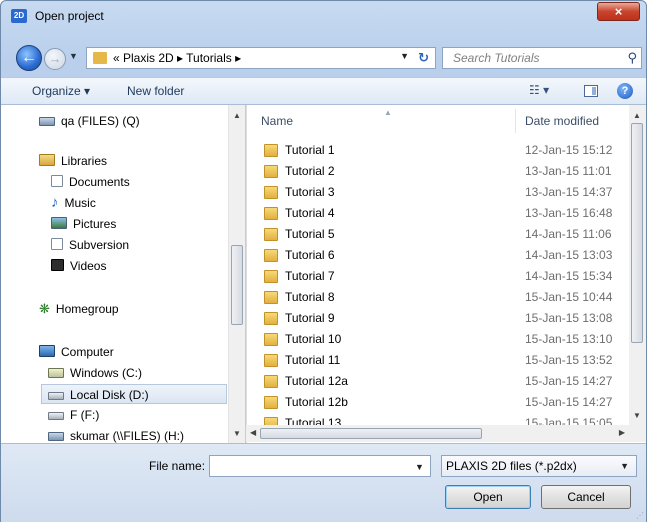 Image resolution: width=647 pixels, height=522 pixels. Describe the element at coordinates (323, 91) in the screenshot. I see `toolbar: Organize ▾ New folder ☷ ▾ ?` at that location.